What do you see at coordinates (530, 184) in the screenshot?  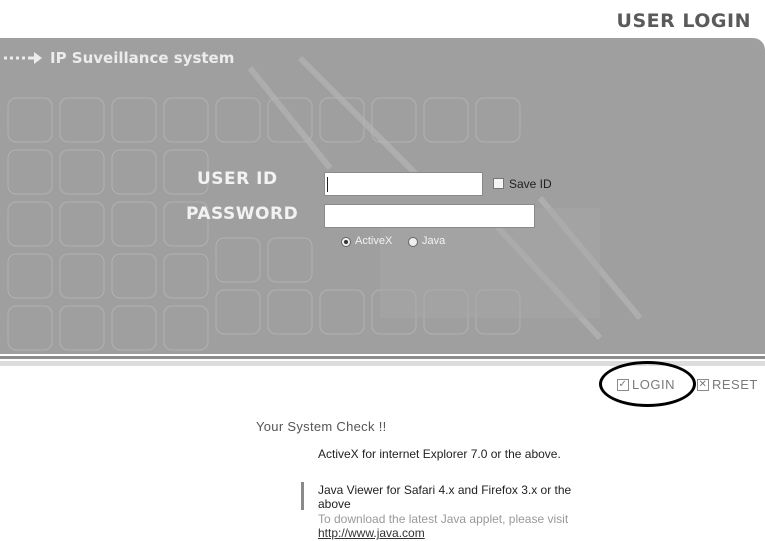 I see `save-id-label: Save ID` at bounding box center [530, 184].